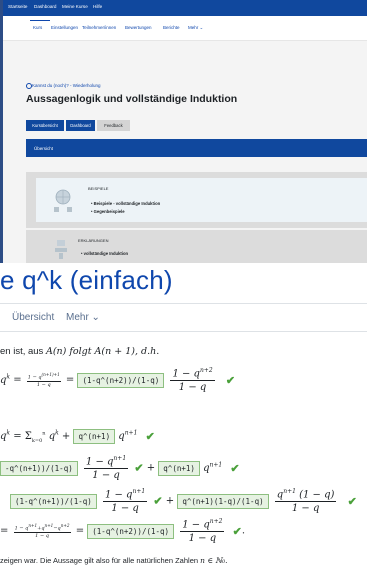  I want to click on nav-hilfe: Hilfe, so click(97, 6).